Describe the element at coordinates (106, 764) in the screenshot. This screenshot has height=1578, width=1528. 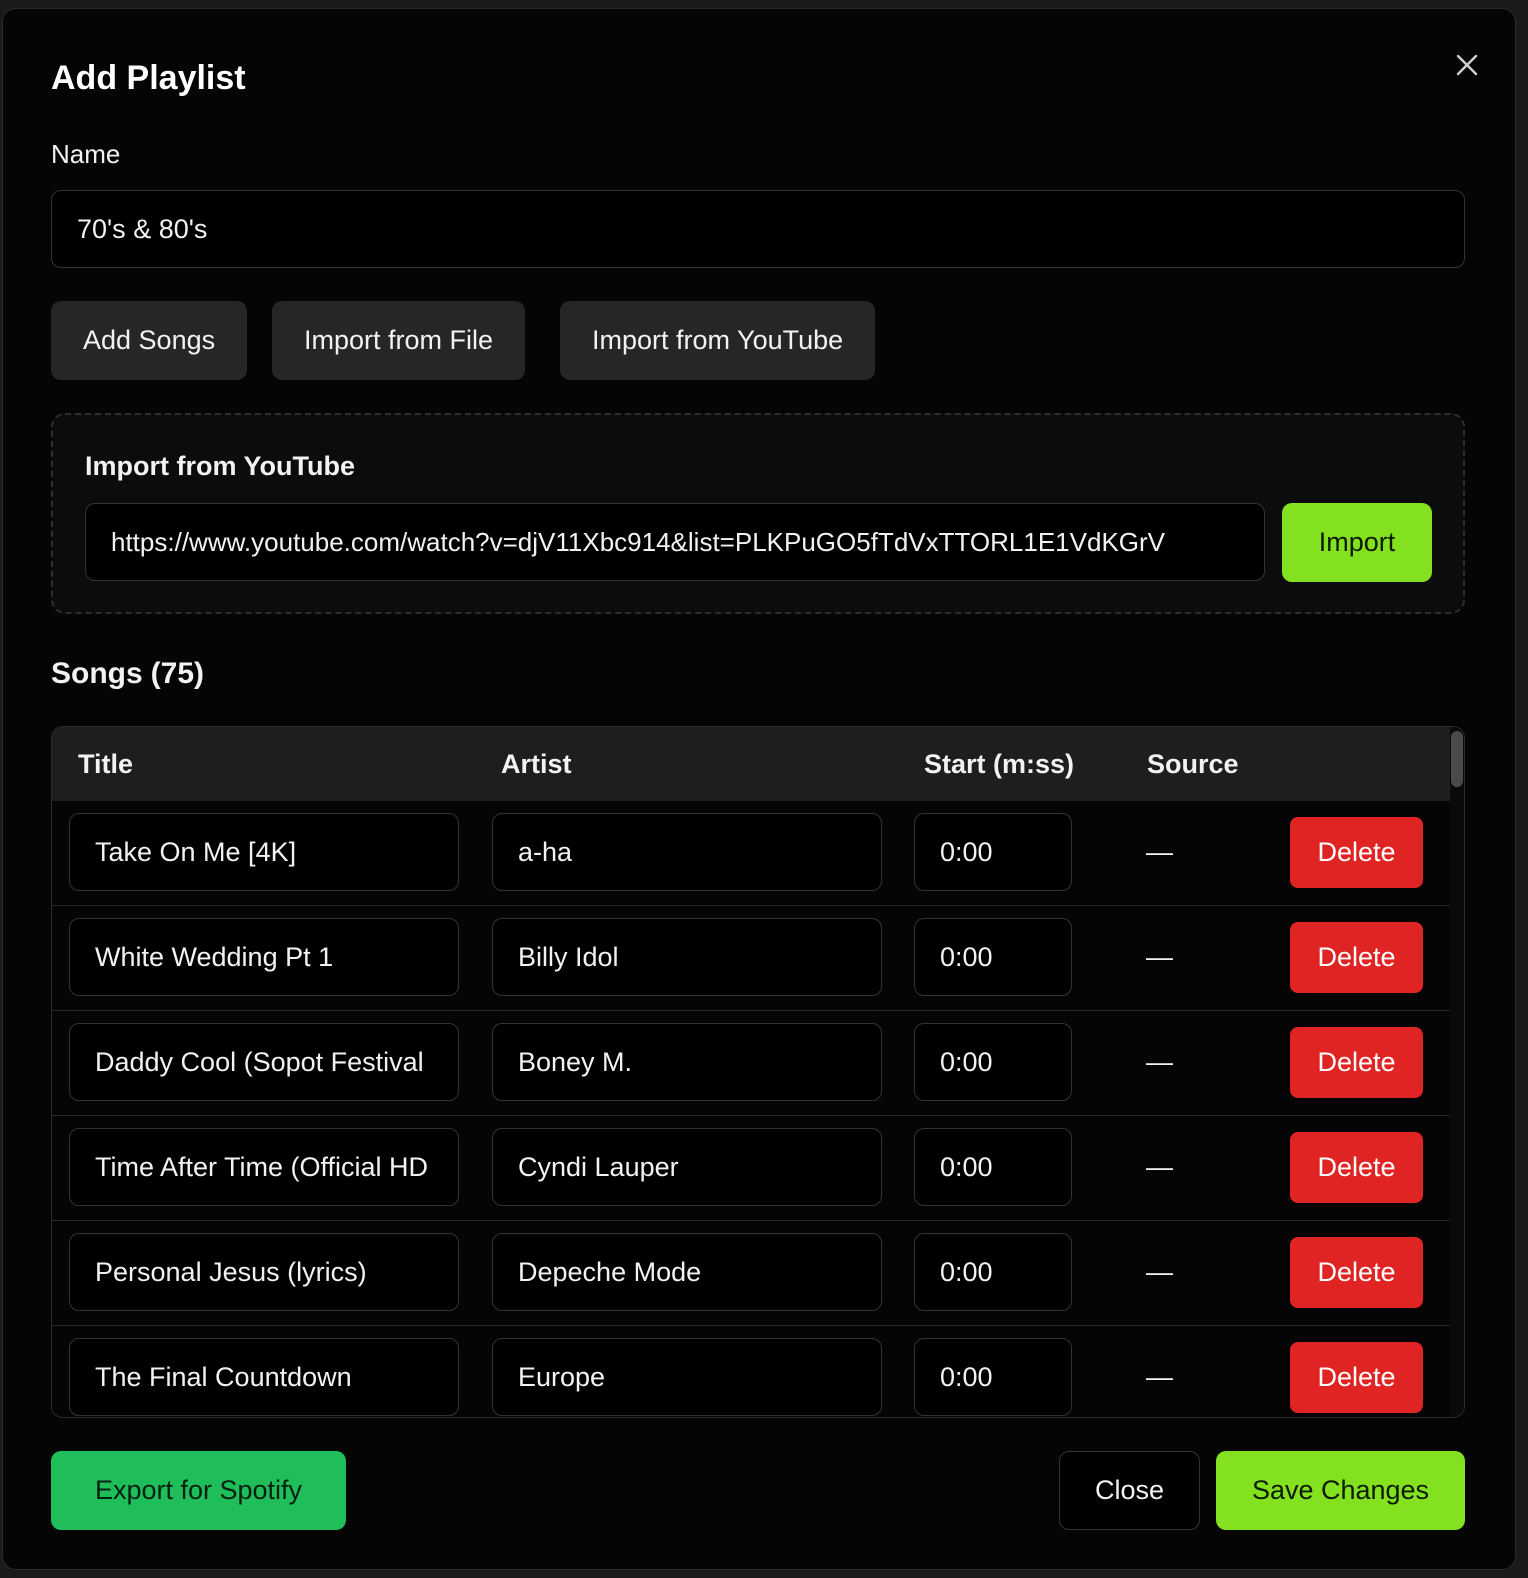
I see `column-header-title: Title` at that location.